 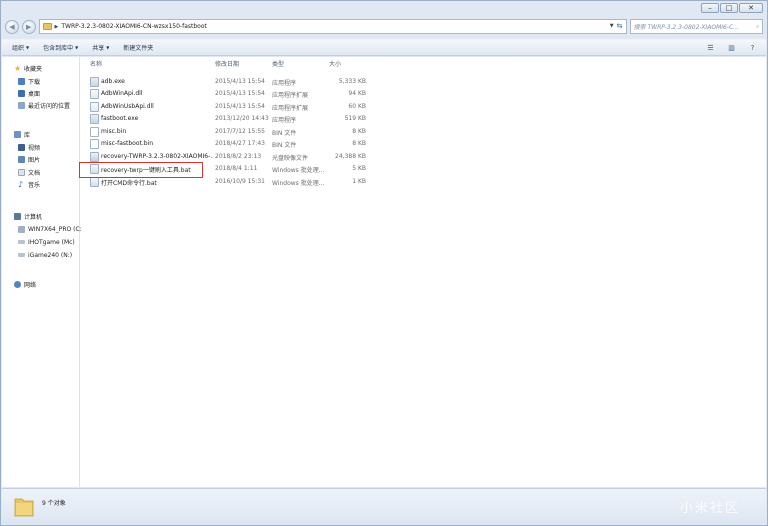 I want to click on nav-item-drive-n: iGame240 (N:), so click(x=45, y=255).